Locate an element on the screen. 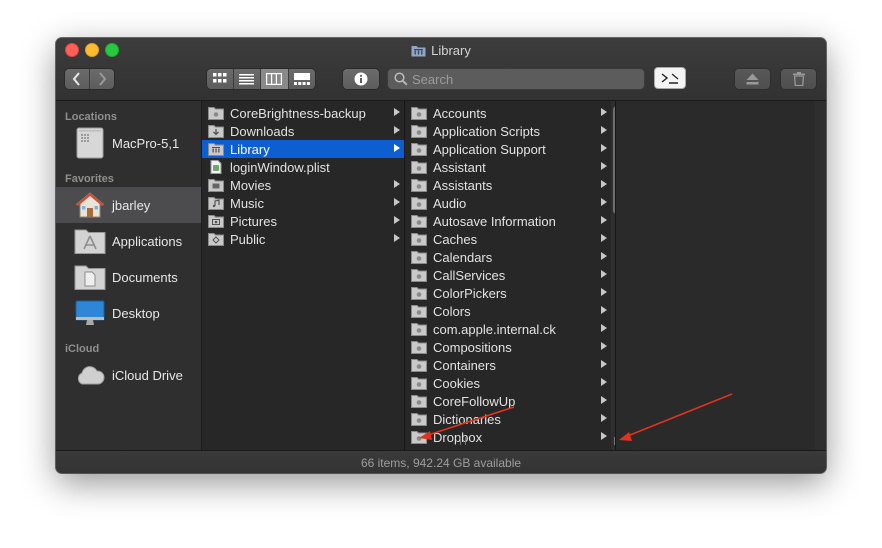 The width and height of the screenshot is (882, 548). sidebar-item-applications: Applications is located at coordinates (128, 241).